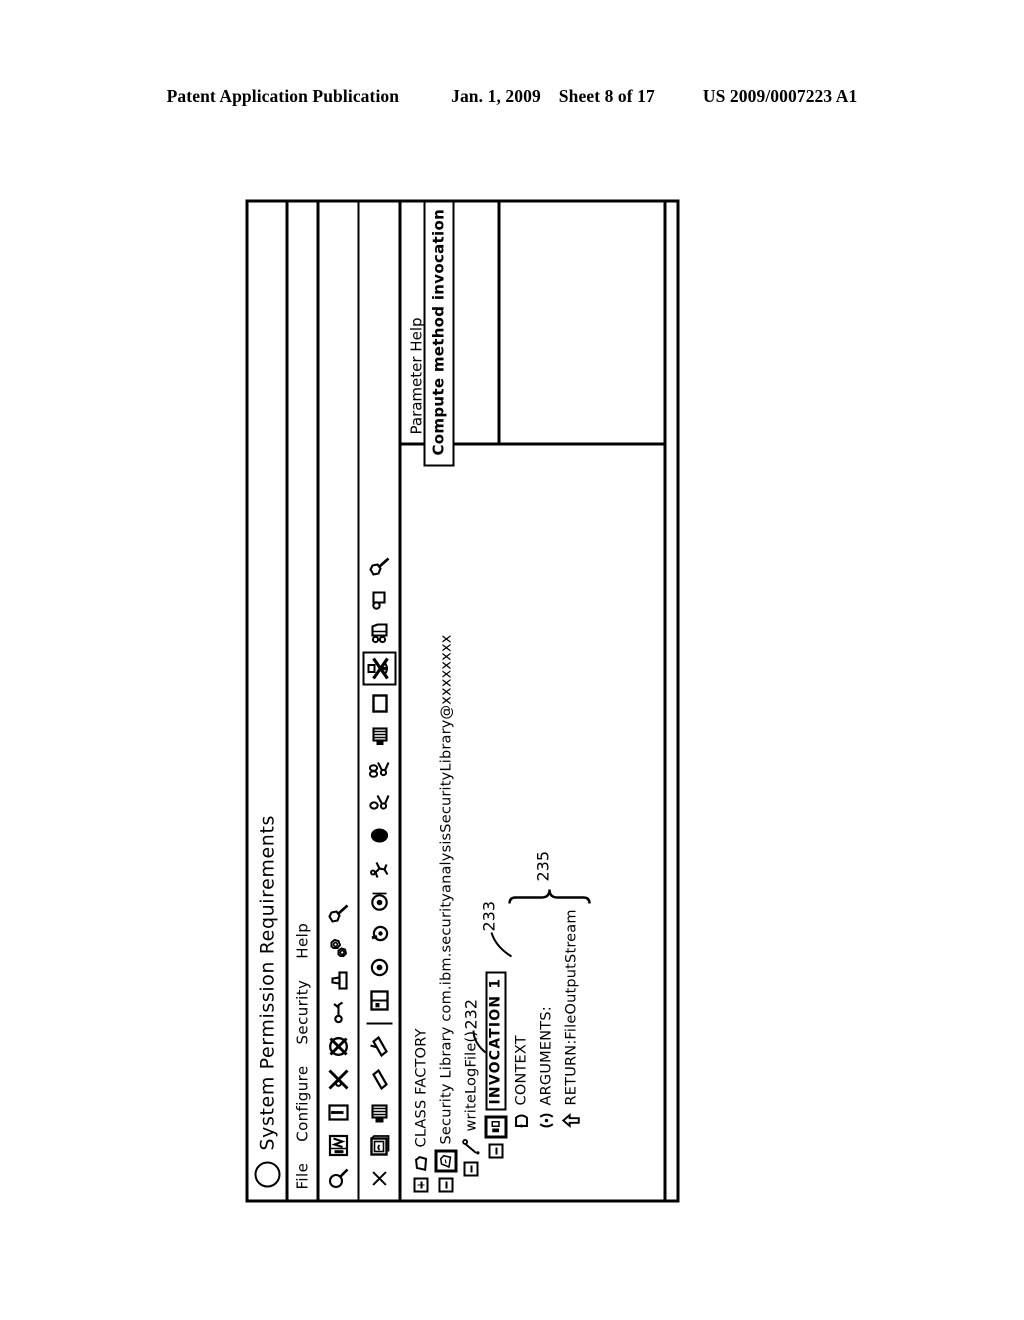 This screenshot has width=1024, height=1320. I want to click on tree-label-write-log-file: writeLogFile(), so click(471, 1081).